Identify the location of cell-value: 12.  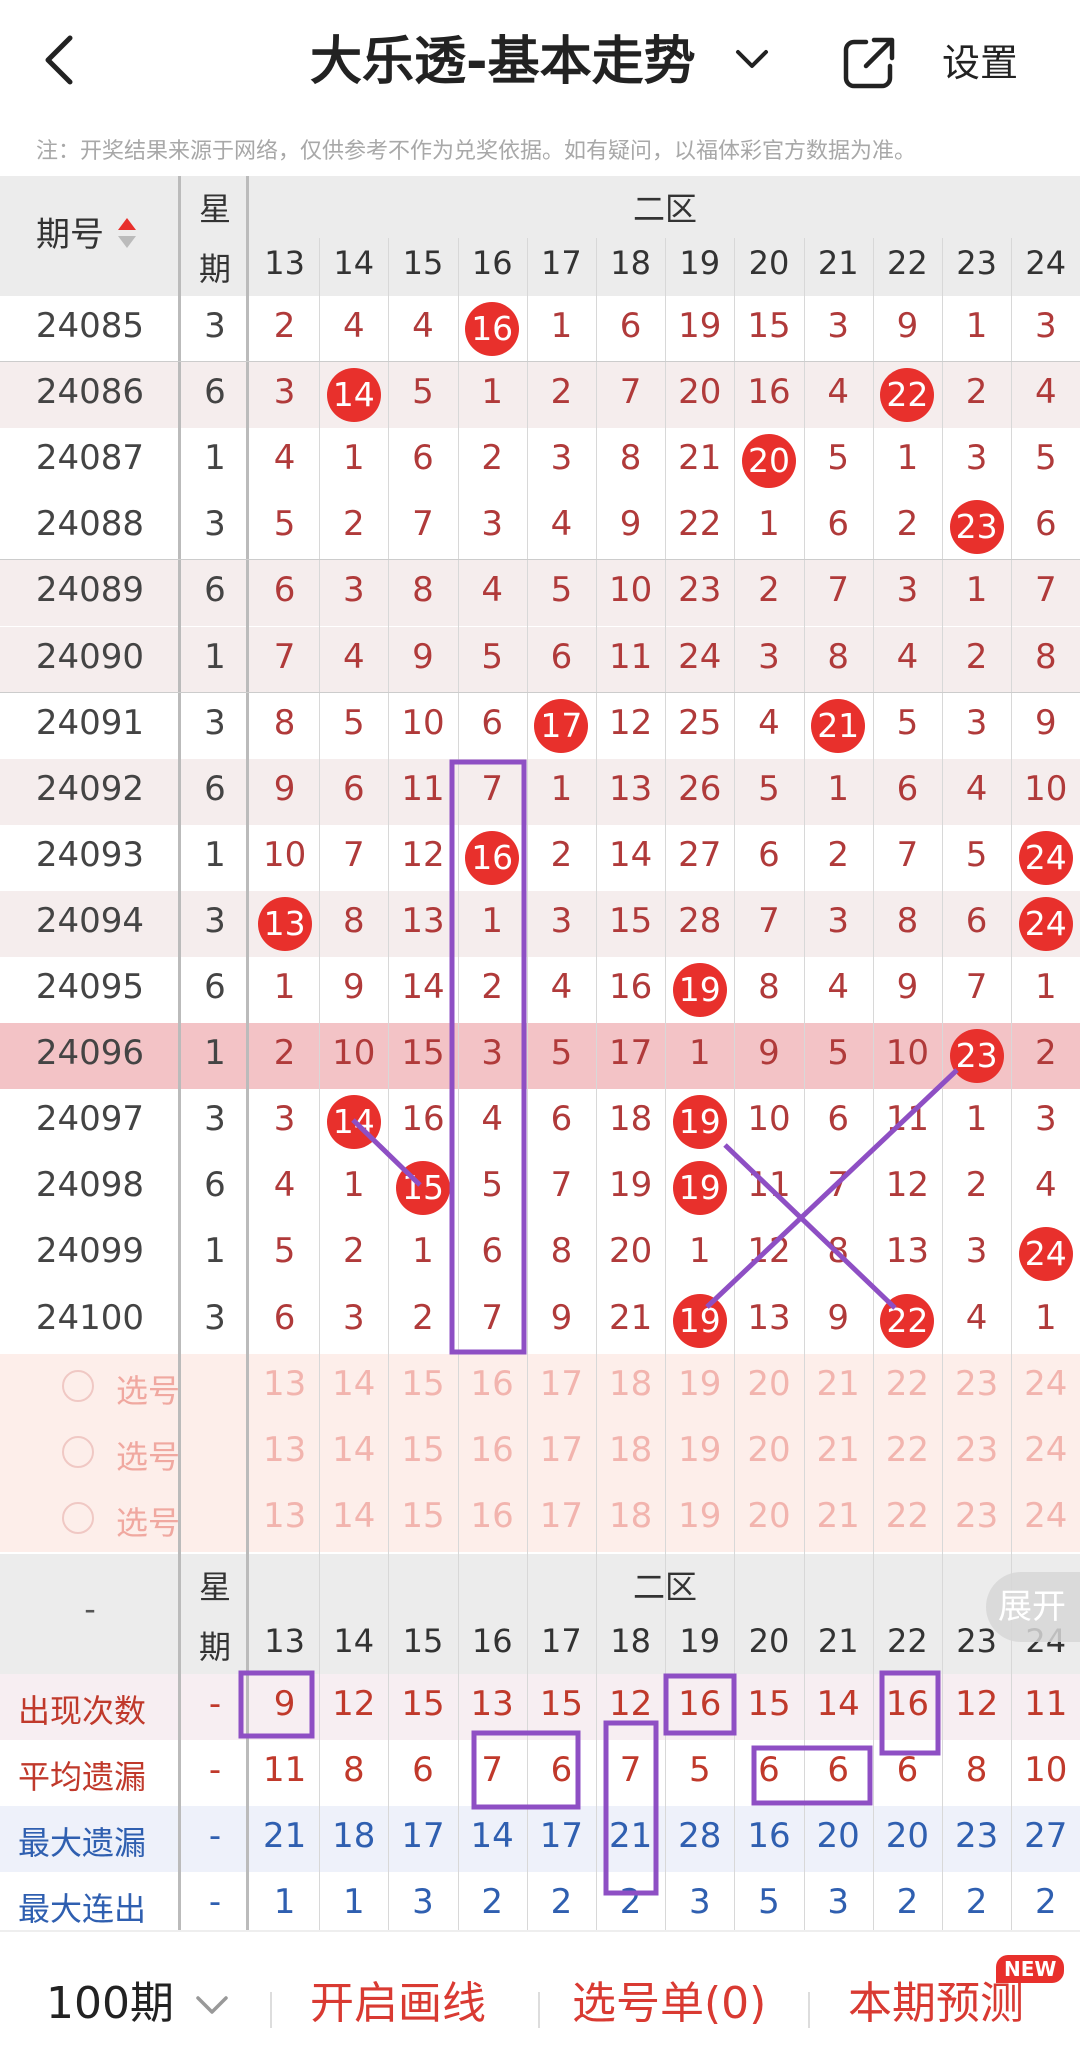
(907, 1185).